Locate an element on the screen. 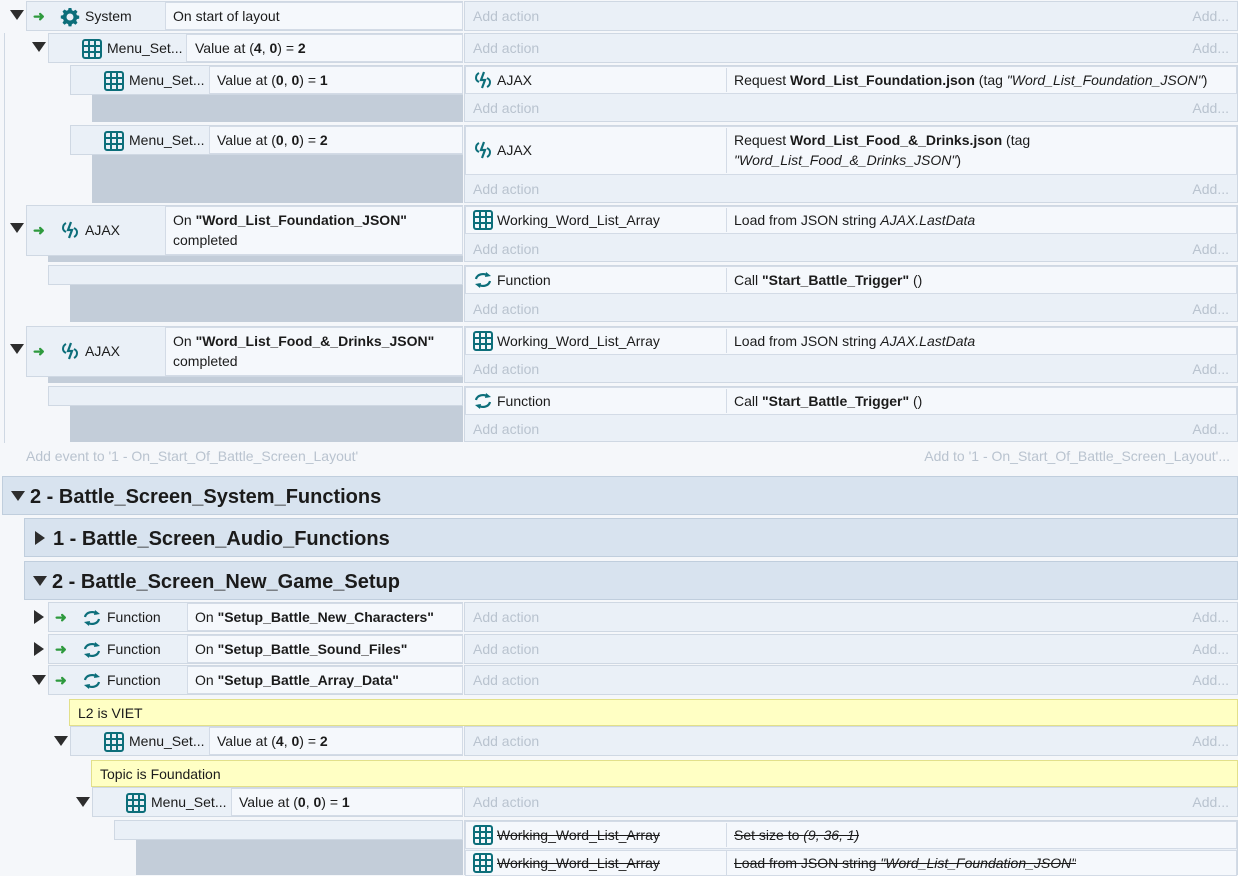 Image resolution: width=1238 pixels, height=876 pixels. comment-l2: L2 is VIET is located at coordinates (653, 712).